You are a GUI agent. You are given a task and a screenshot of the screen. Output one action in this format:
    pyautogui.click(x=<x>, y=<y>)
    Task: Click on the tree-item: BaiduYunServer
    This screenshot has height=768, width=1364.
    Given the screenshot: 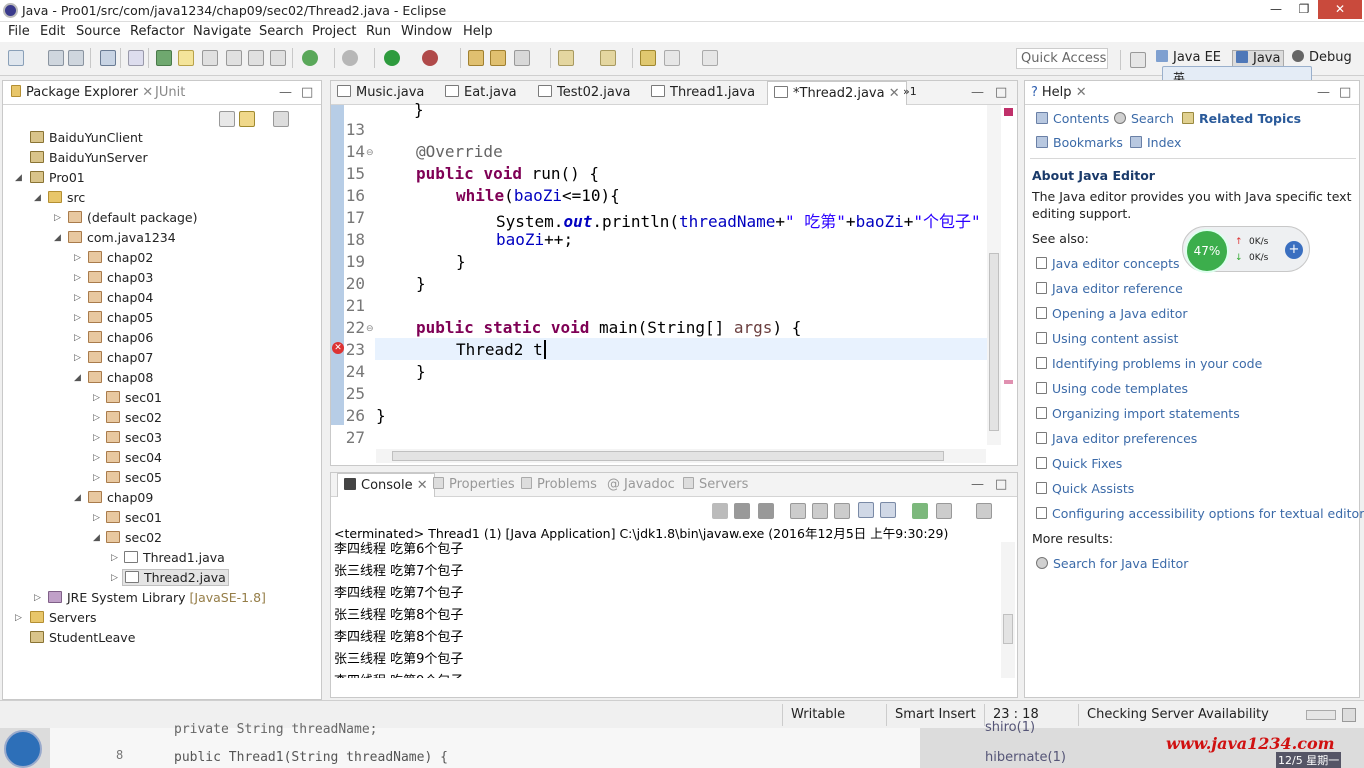 What is the action you would take?
    pyautogui.click(x=89, y=157)
    